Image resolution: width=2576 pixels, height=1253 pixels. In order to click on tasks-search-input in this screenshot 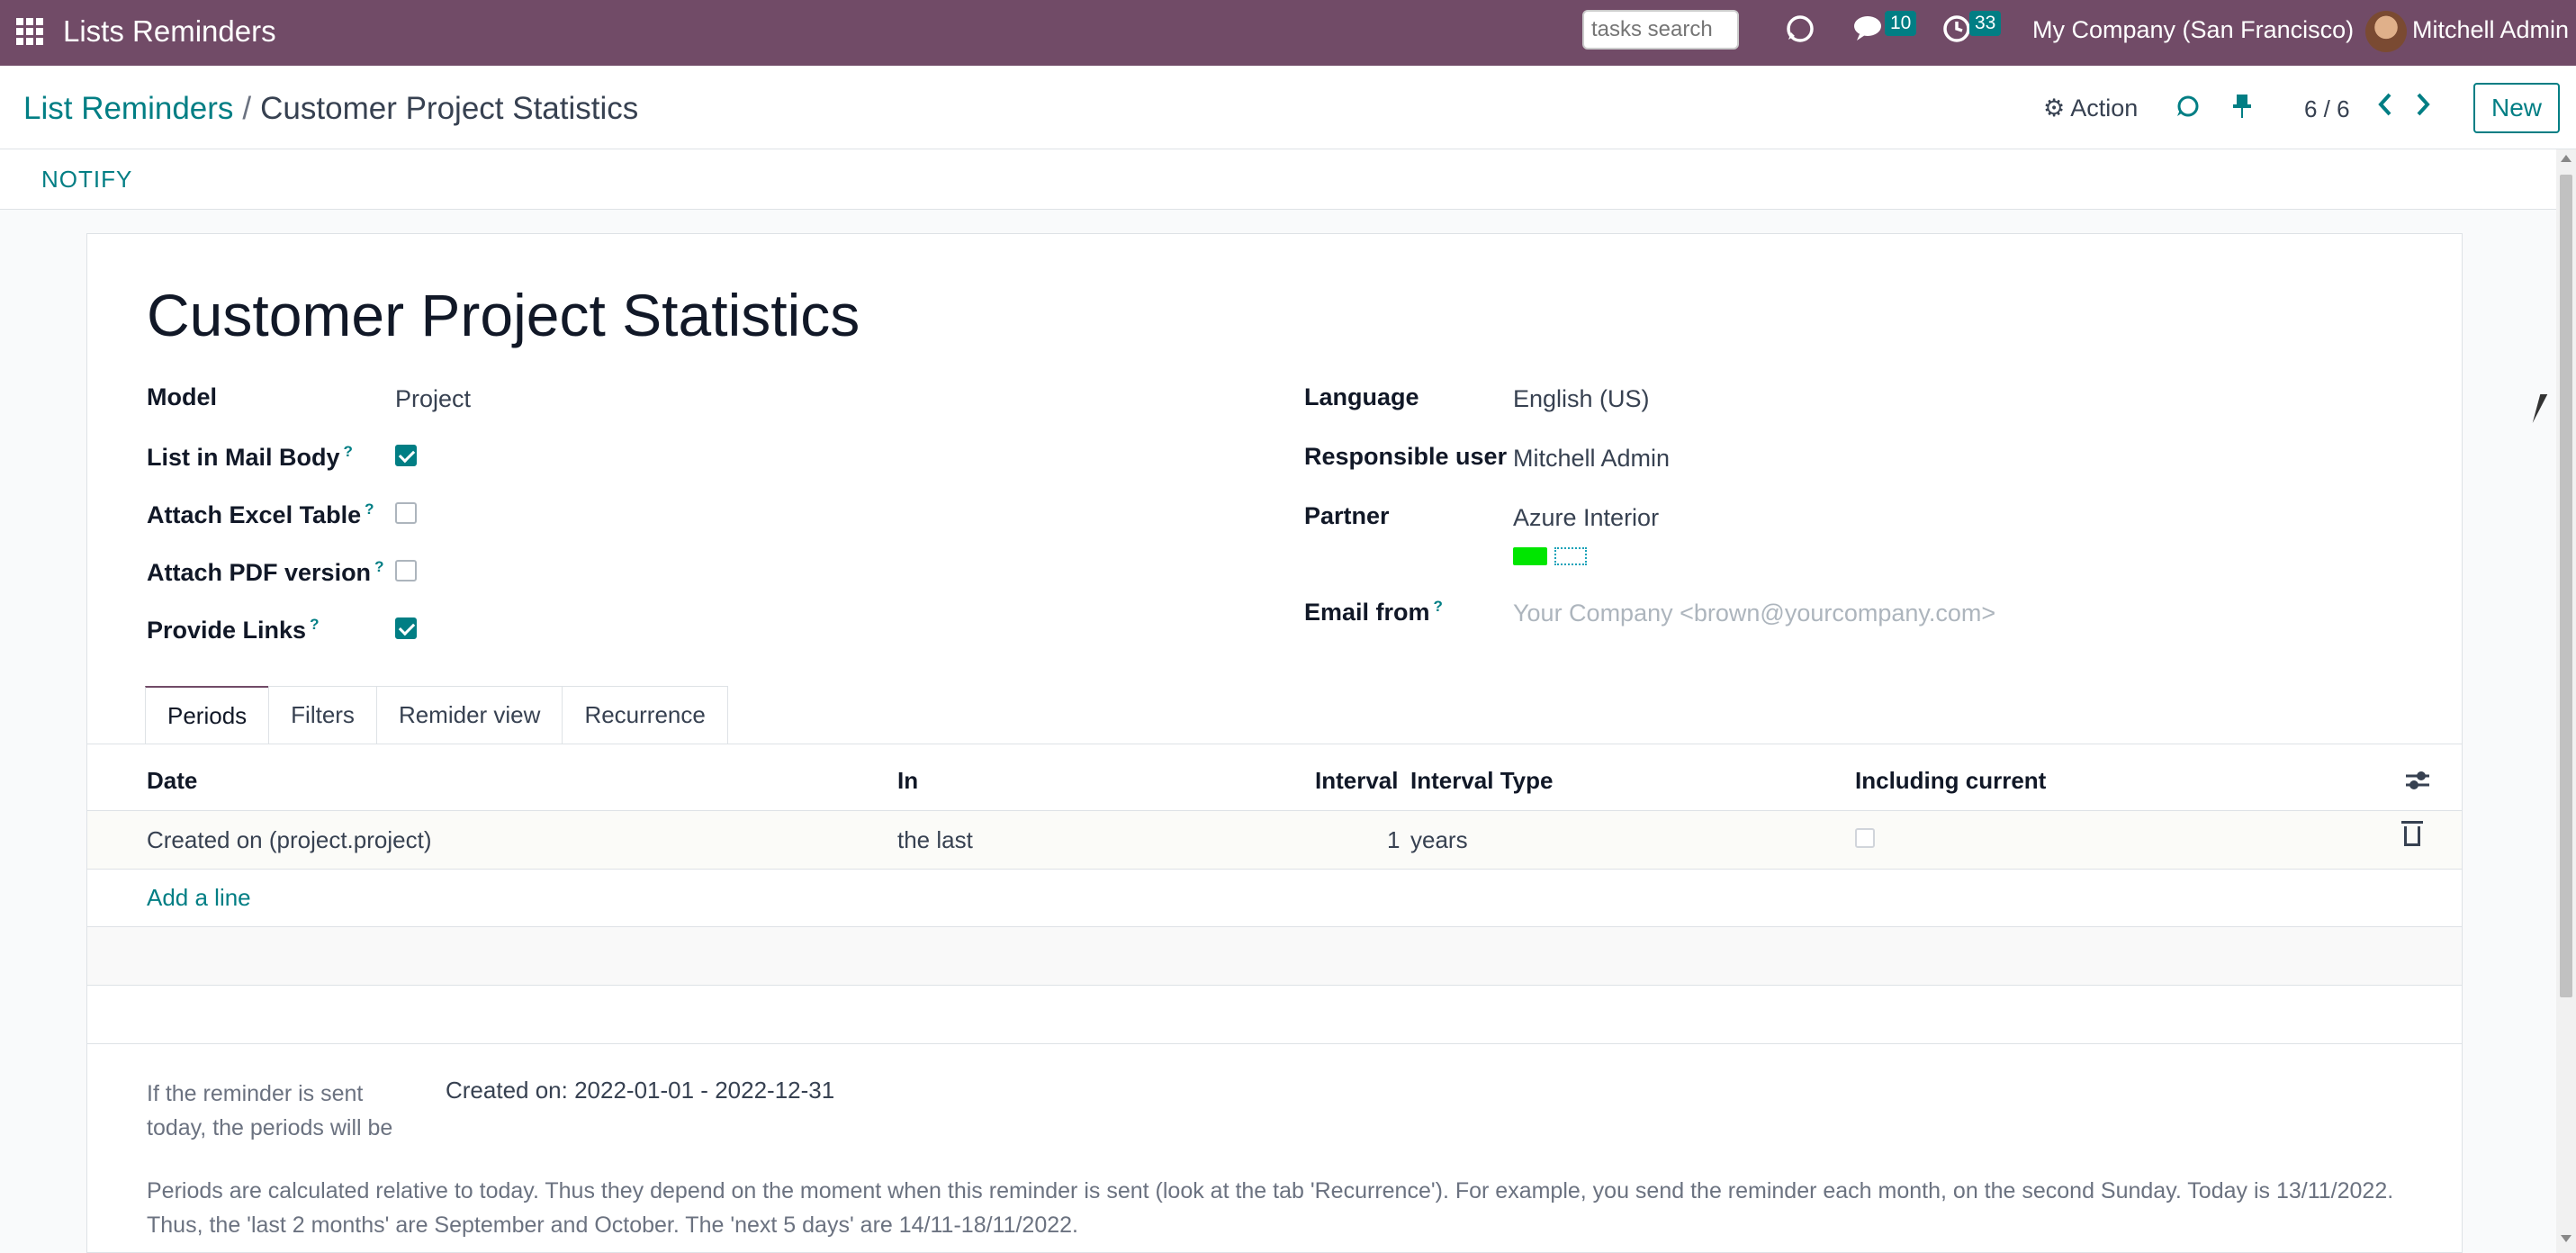, I will do `click(1660, 30)`.